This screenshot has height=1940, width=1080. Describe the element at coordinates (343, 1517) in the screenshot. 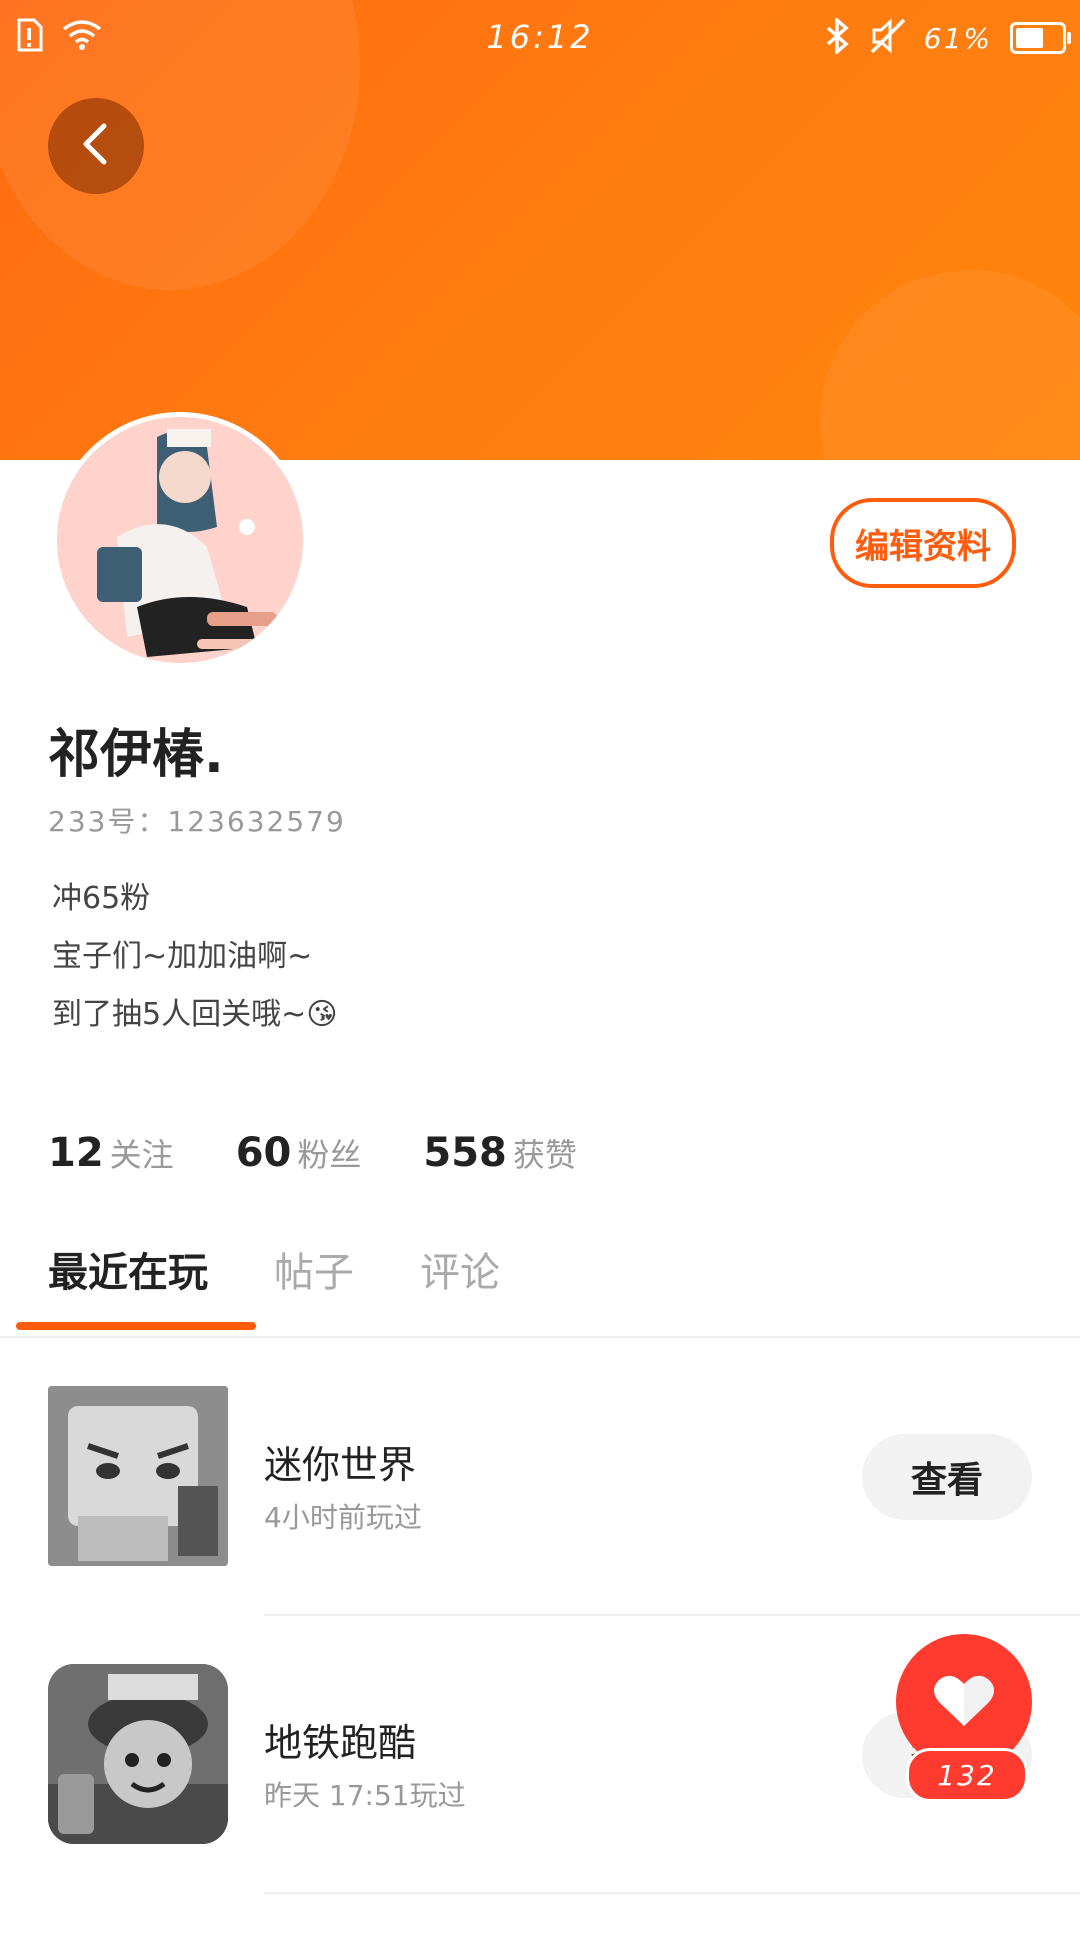

I see `game-played-time: 4小时前玩过` at that location.